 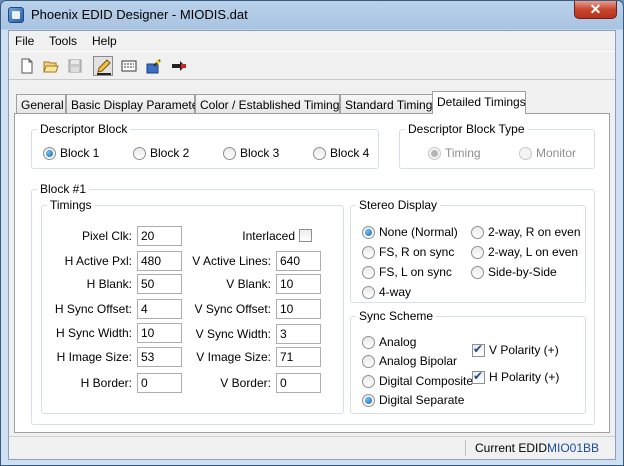 What do you see at coordinates (298, 383) in the screenshot?
I see `v-border-input: 0` at bounding box center [298, 383].